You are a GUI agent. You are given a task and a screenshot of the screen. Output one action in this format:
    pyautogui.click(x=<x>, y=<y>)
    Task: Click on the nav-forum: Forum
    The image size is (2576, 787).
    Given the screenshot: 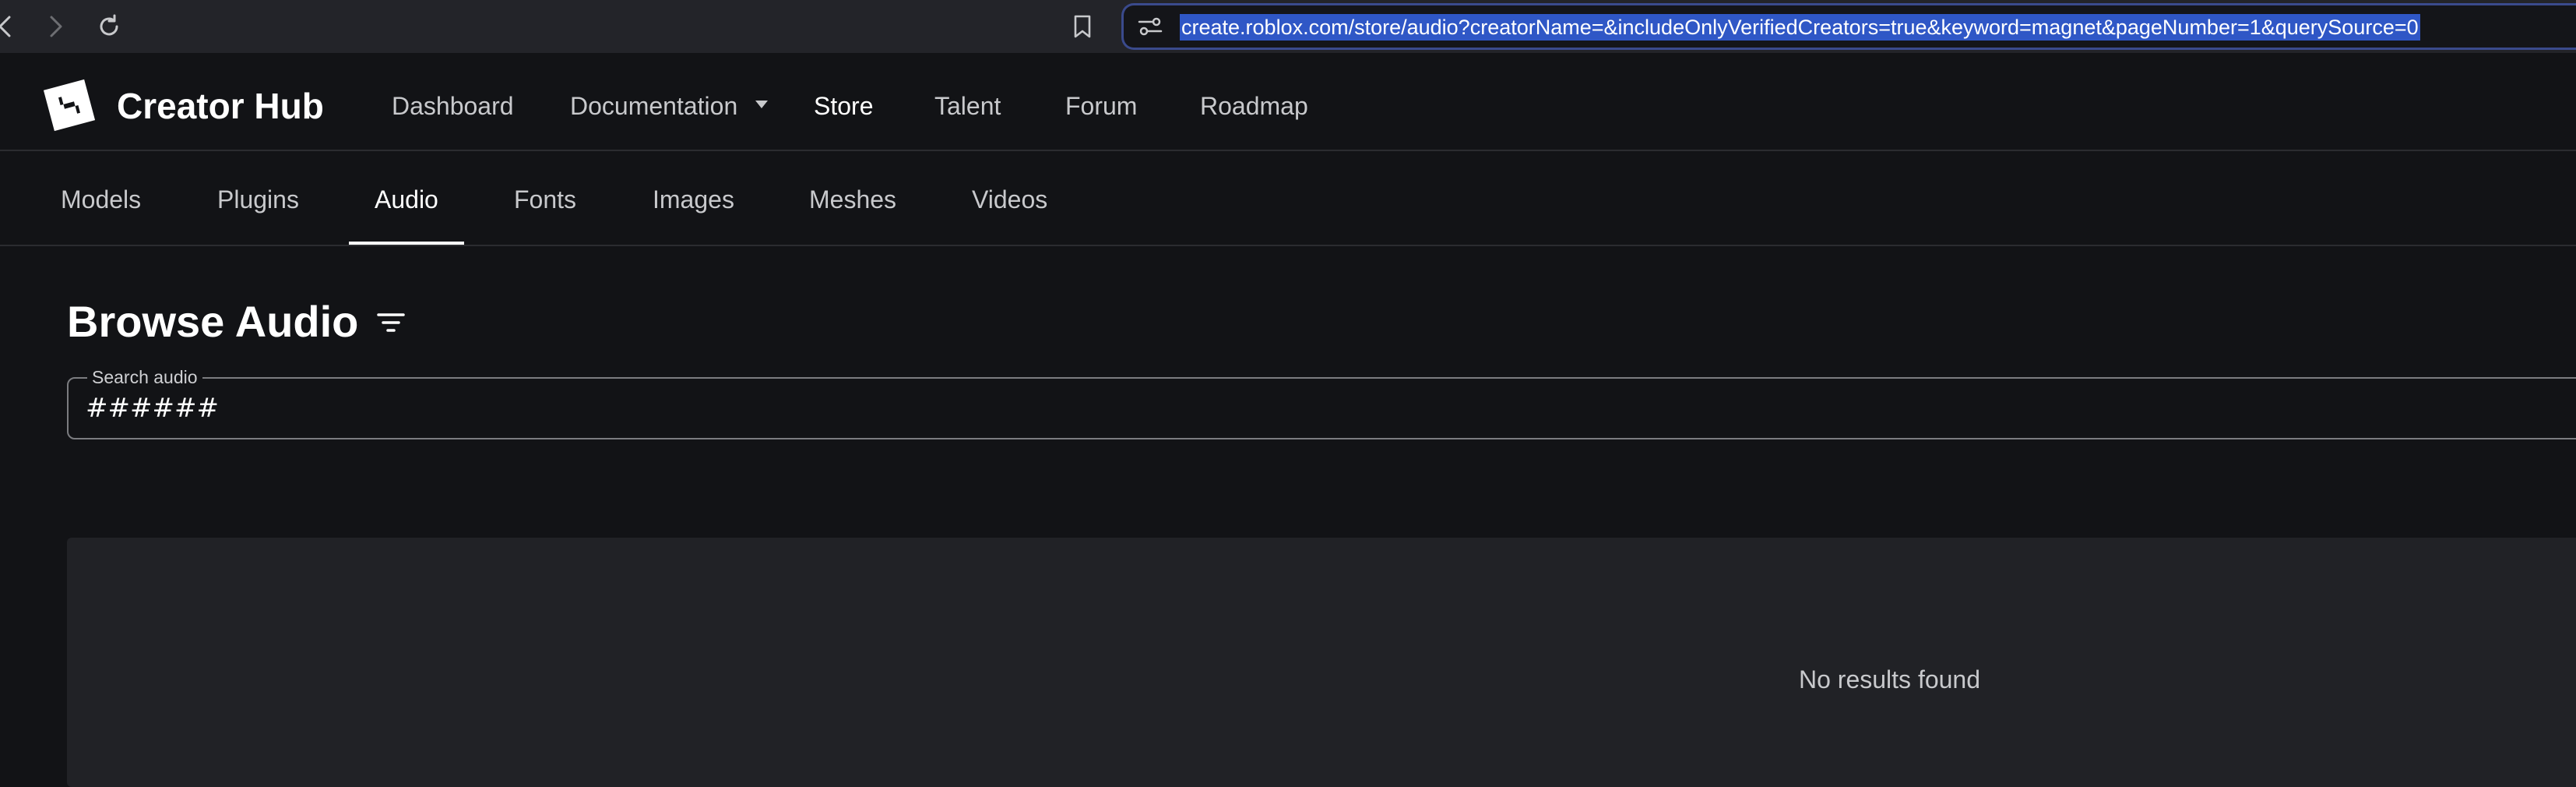 What is the action you would take?
    pyautogui.click(x=1101, y=106)
    